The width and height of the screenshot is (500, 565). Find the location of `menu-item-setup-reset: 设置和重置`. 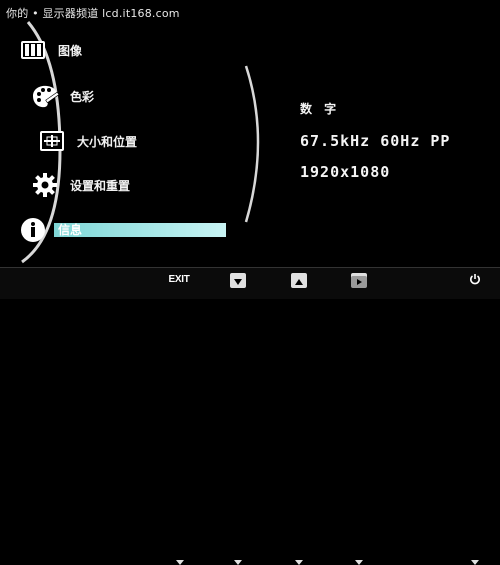

menu-item-setup-reset: 设置和重置 is located at coordinates (80, 185).